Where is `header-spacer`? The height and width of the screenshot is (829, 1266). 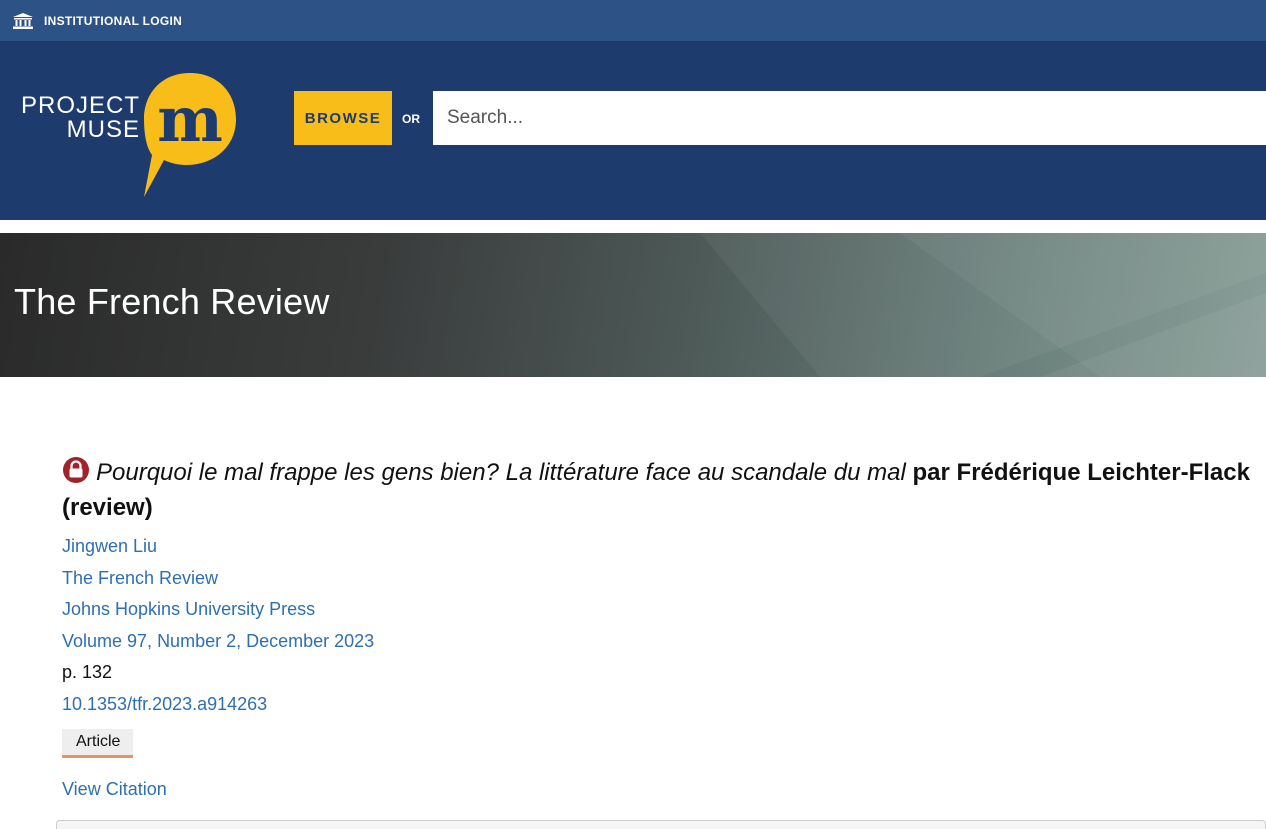 header-spacer is located at coordinates (633, 226).